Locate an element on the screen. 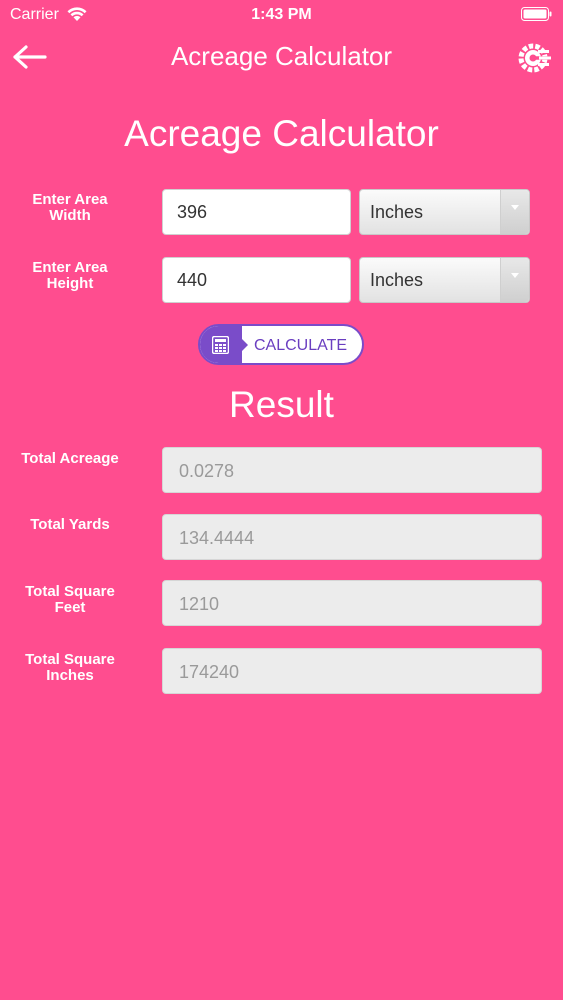 Image resolution: width=563 pixels, height=1000 pixels. status-time: 1:43 PM is located at coordinates (281, 14).